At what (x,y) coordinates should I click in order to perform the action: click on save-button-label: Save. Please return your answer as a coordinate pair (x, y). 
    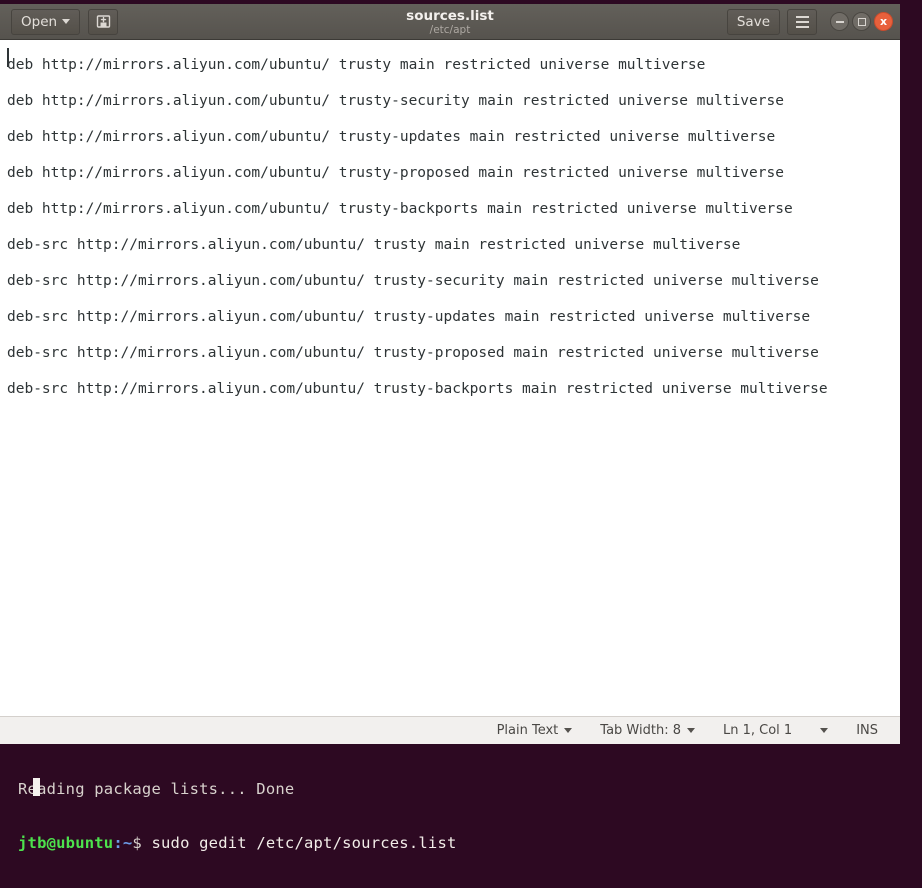
    Looking at the image, I should click on (753, 21).